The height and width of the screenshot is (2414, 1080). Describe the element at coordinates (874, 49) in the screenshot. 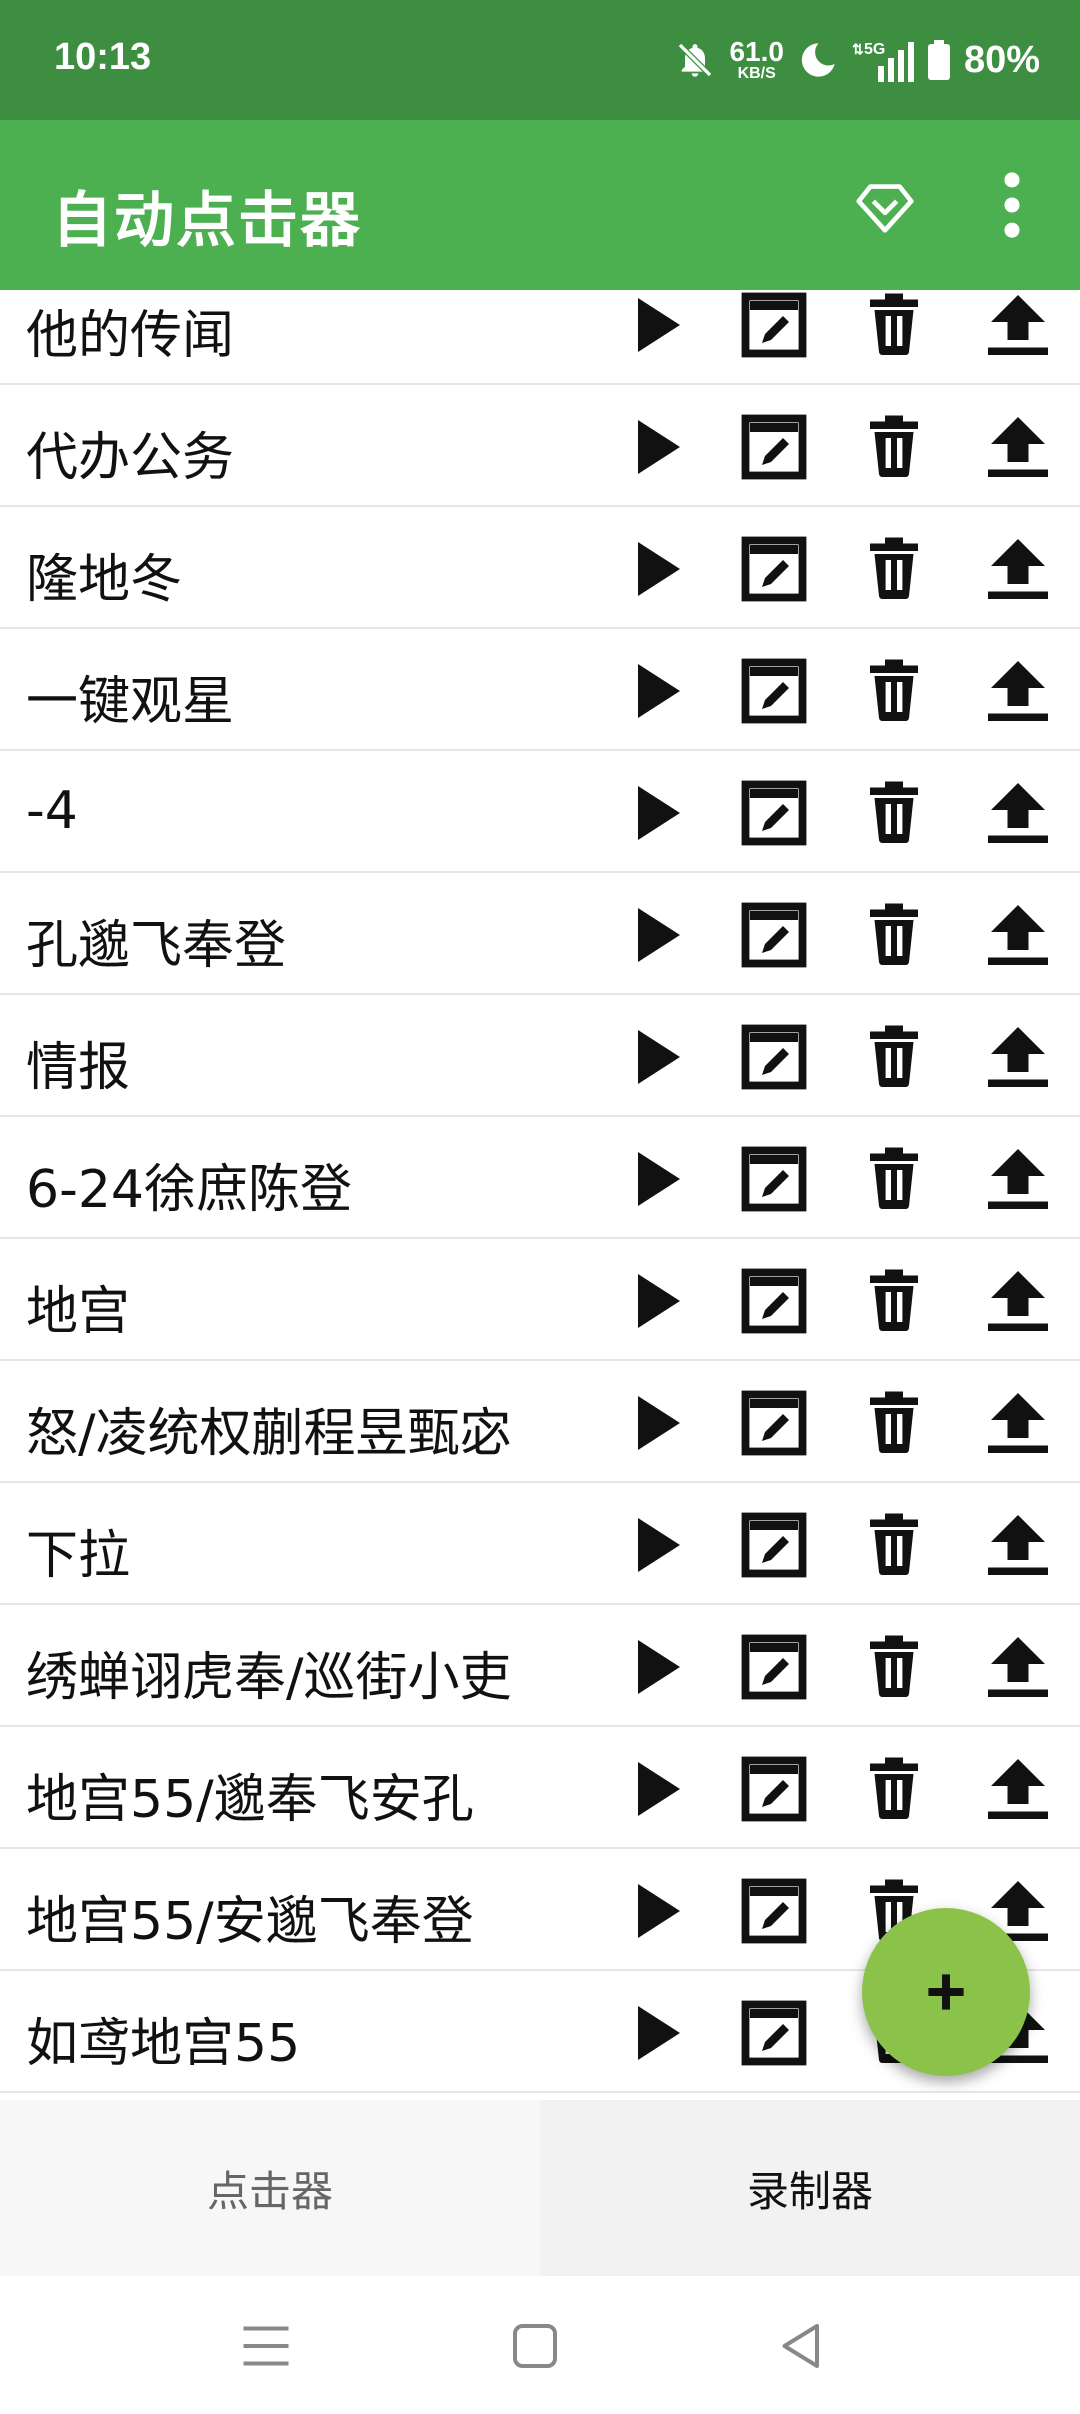

I see `svg-text: 5G` at that location.